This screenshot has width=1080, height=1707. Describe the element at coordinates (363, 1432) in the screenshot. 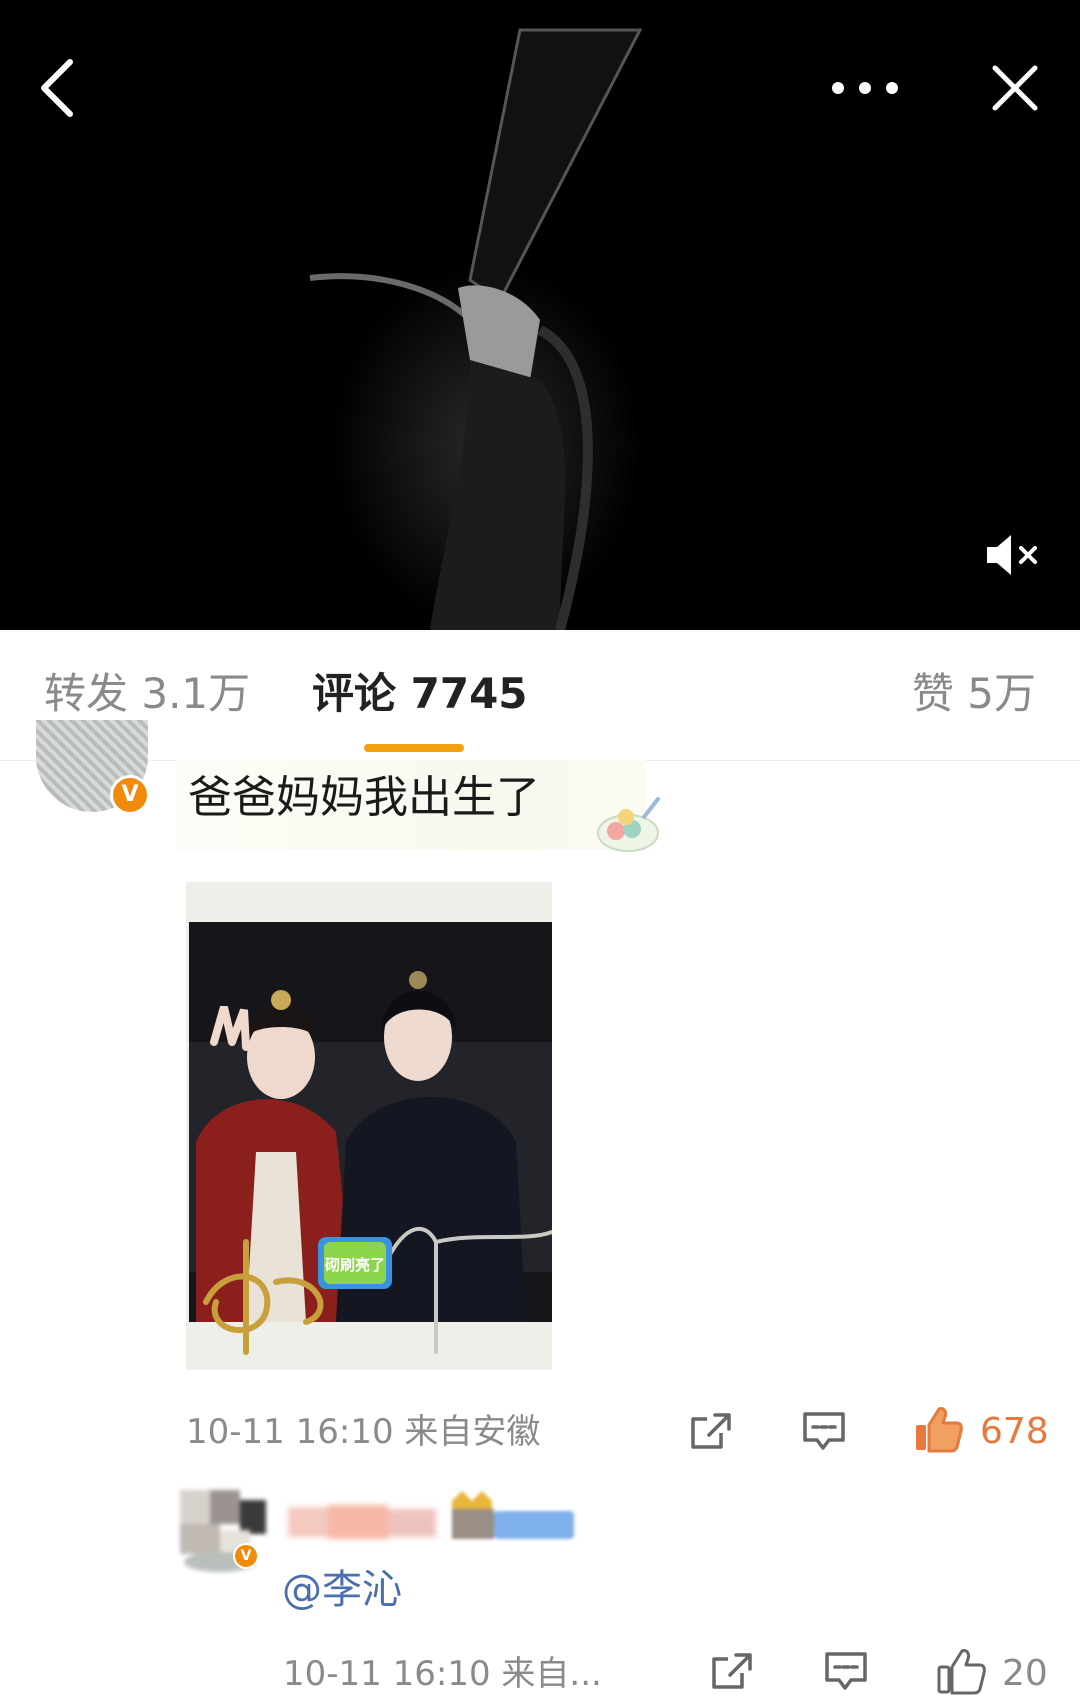

I see `comment-meta: 10-11 16:10 来自安徽` at that location.